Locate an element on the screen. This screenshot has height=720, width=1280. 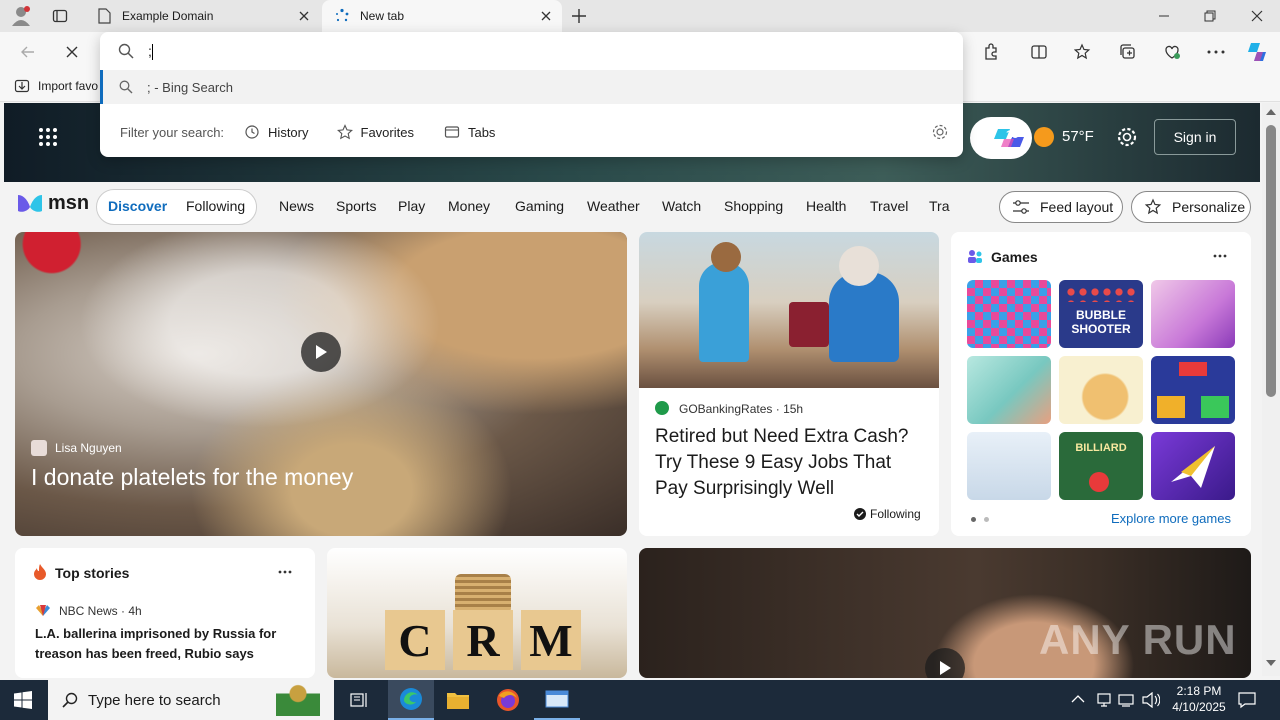
nav-gaming: Gaming is located at coordinates (539, 206).